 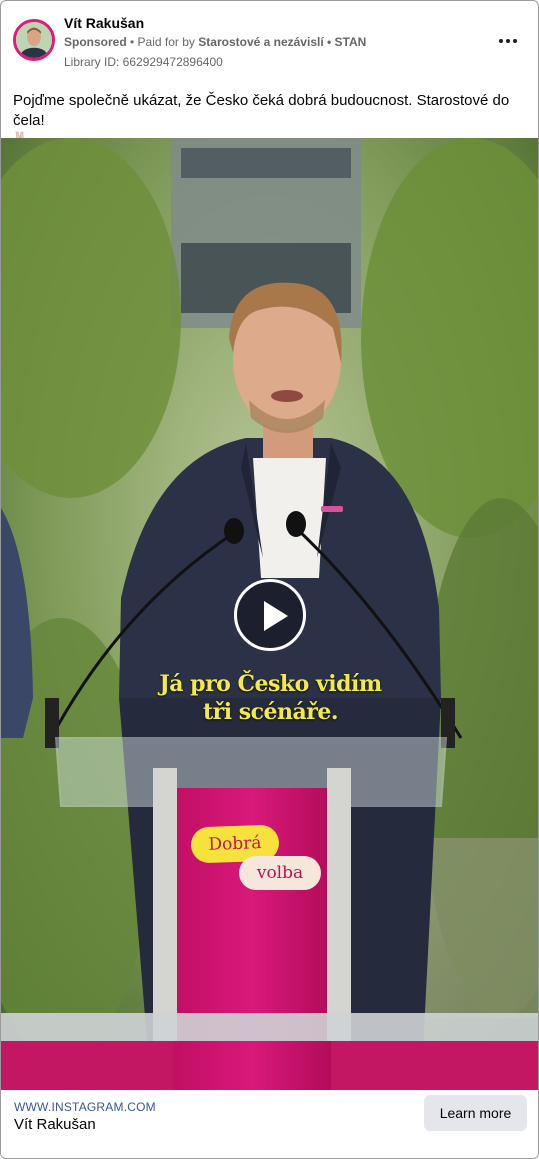 I want to click on payer-link: Starostové a nezávislí • STAN, so click(x=282, y=42).